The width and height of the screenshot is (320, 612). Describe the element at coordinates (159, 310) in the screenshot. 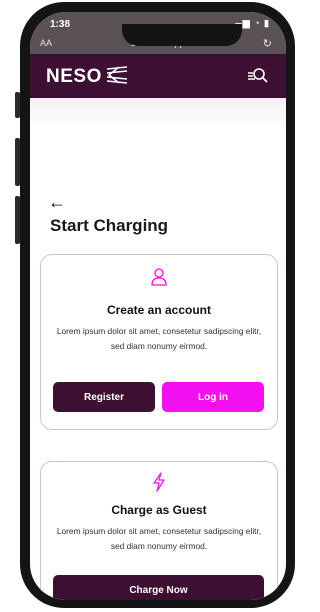

I see `card-title: Create an account` at that location.